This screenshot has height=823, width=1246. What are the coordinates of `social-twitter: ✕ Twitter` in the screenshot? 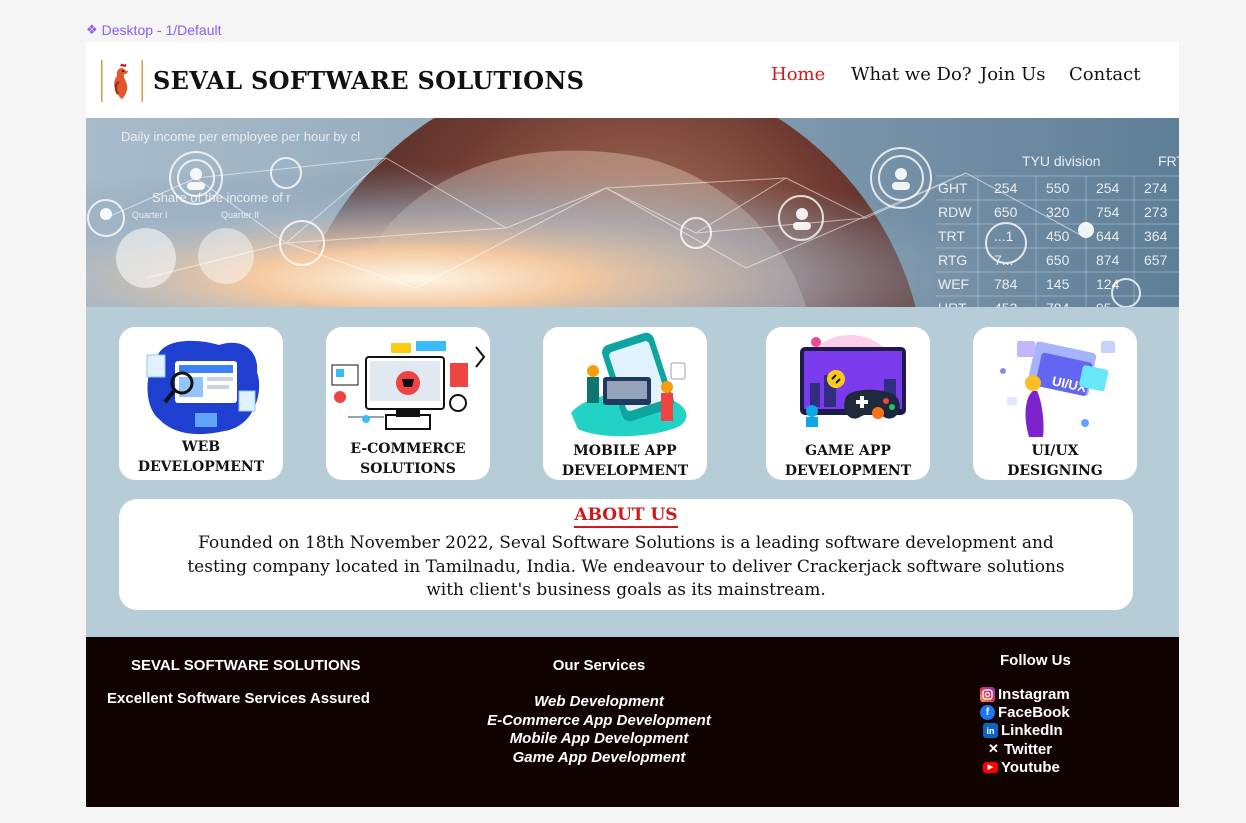 It's located at (1035, 749).